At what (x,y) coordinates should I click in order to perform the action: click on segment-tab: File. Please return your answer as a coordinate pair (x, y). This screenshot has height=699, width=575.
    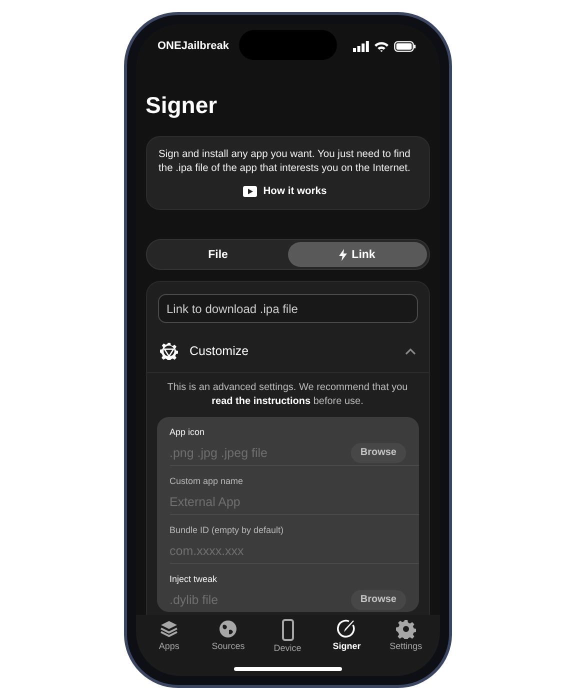
    Looking at the image, I should click on (218, 254).